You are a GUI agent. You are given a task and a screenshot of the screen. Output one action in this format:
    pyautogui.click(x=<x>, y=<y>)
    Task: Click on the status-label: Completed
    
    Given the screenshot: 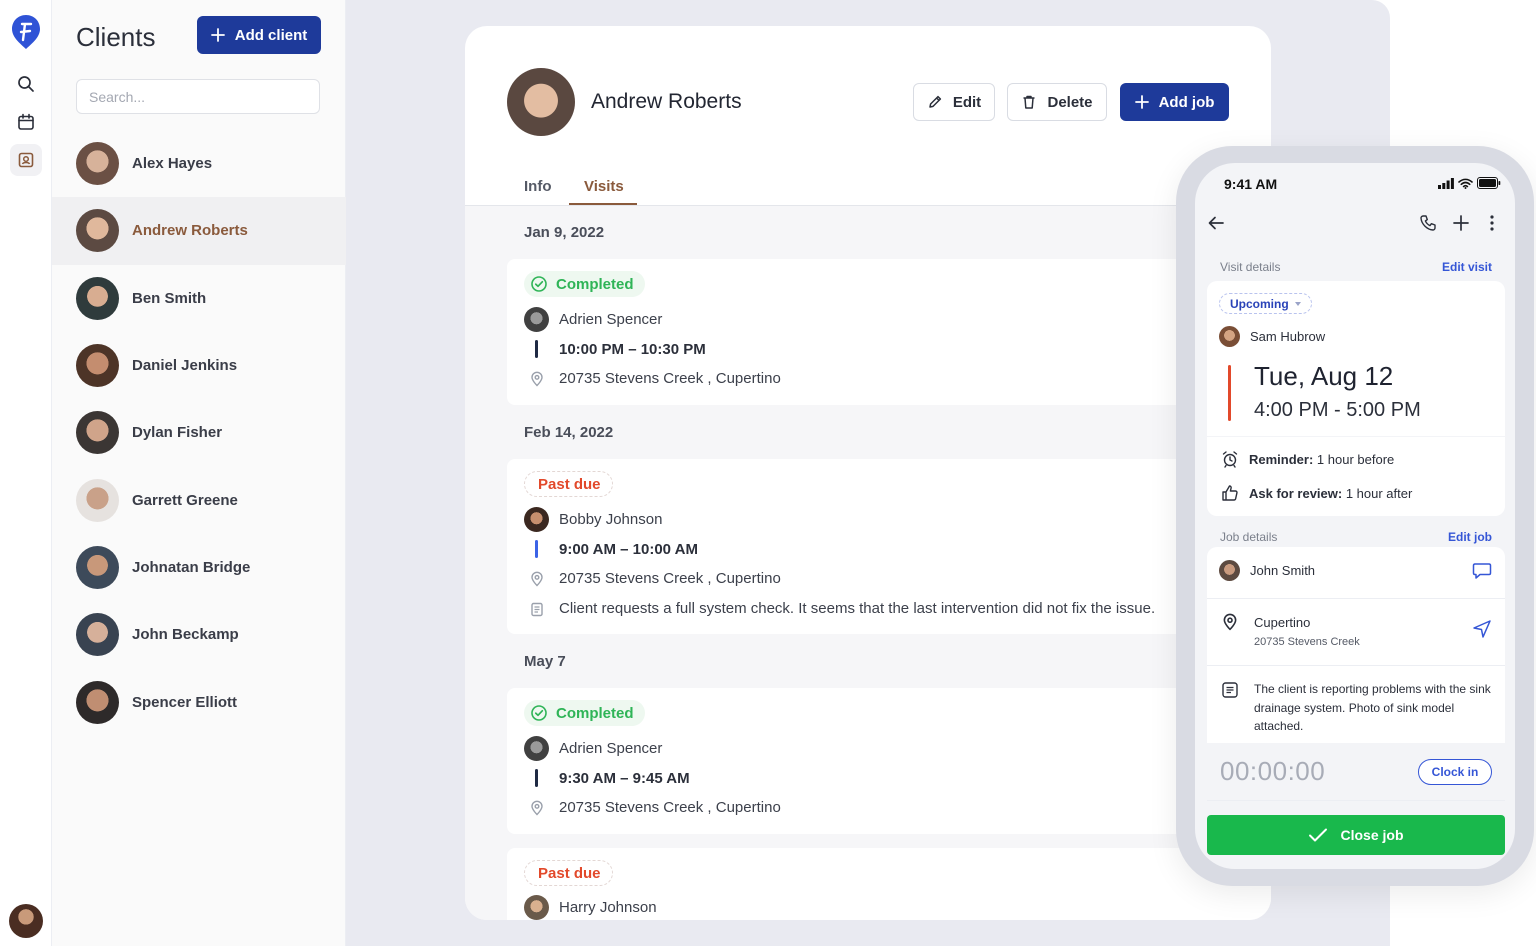 What is the action you would take?
    pyautogui.click(x=595, y=713)
    